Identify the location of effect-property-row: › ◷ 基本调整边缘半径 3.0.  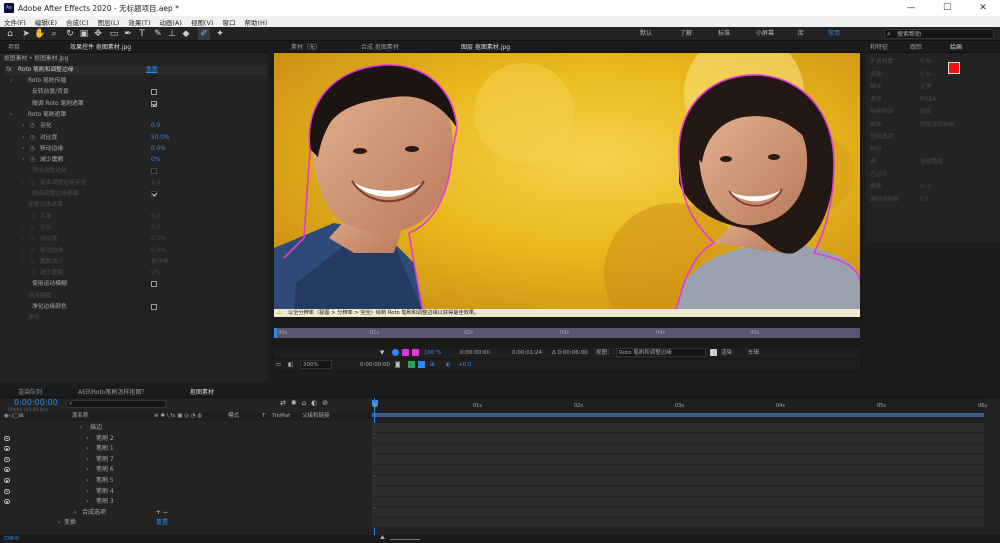
(136, 183).